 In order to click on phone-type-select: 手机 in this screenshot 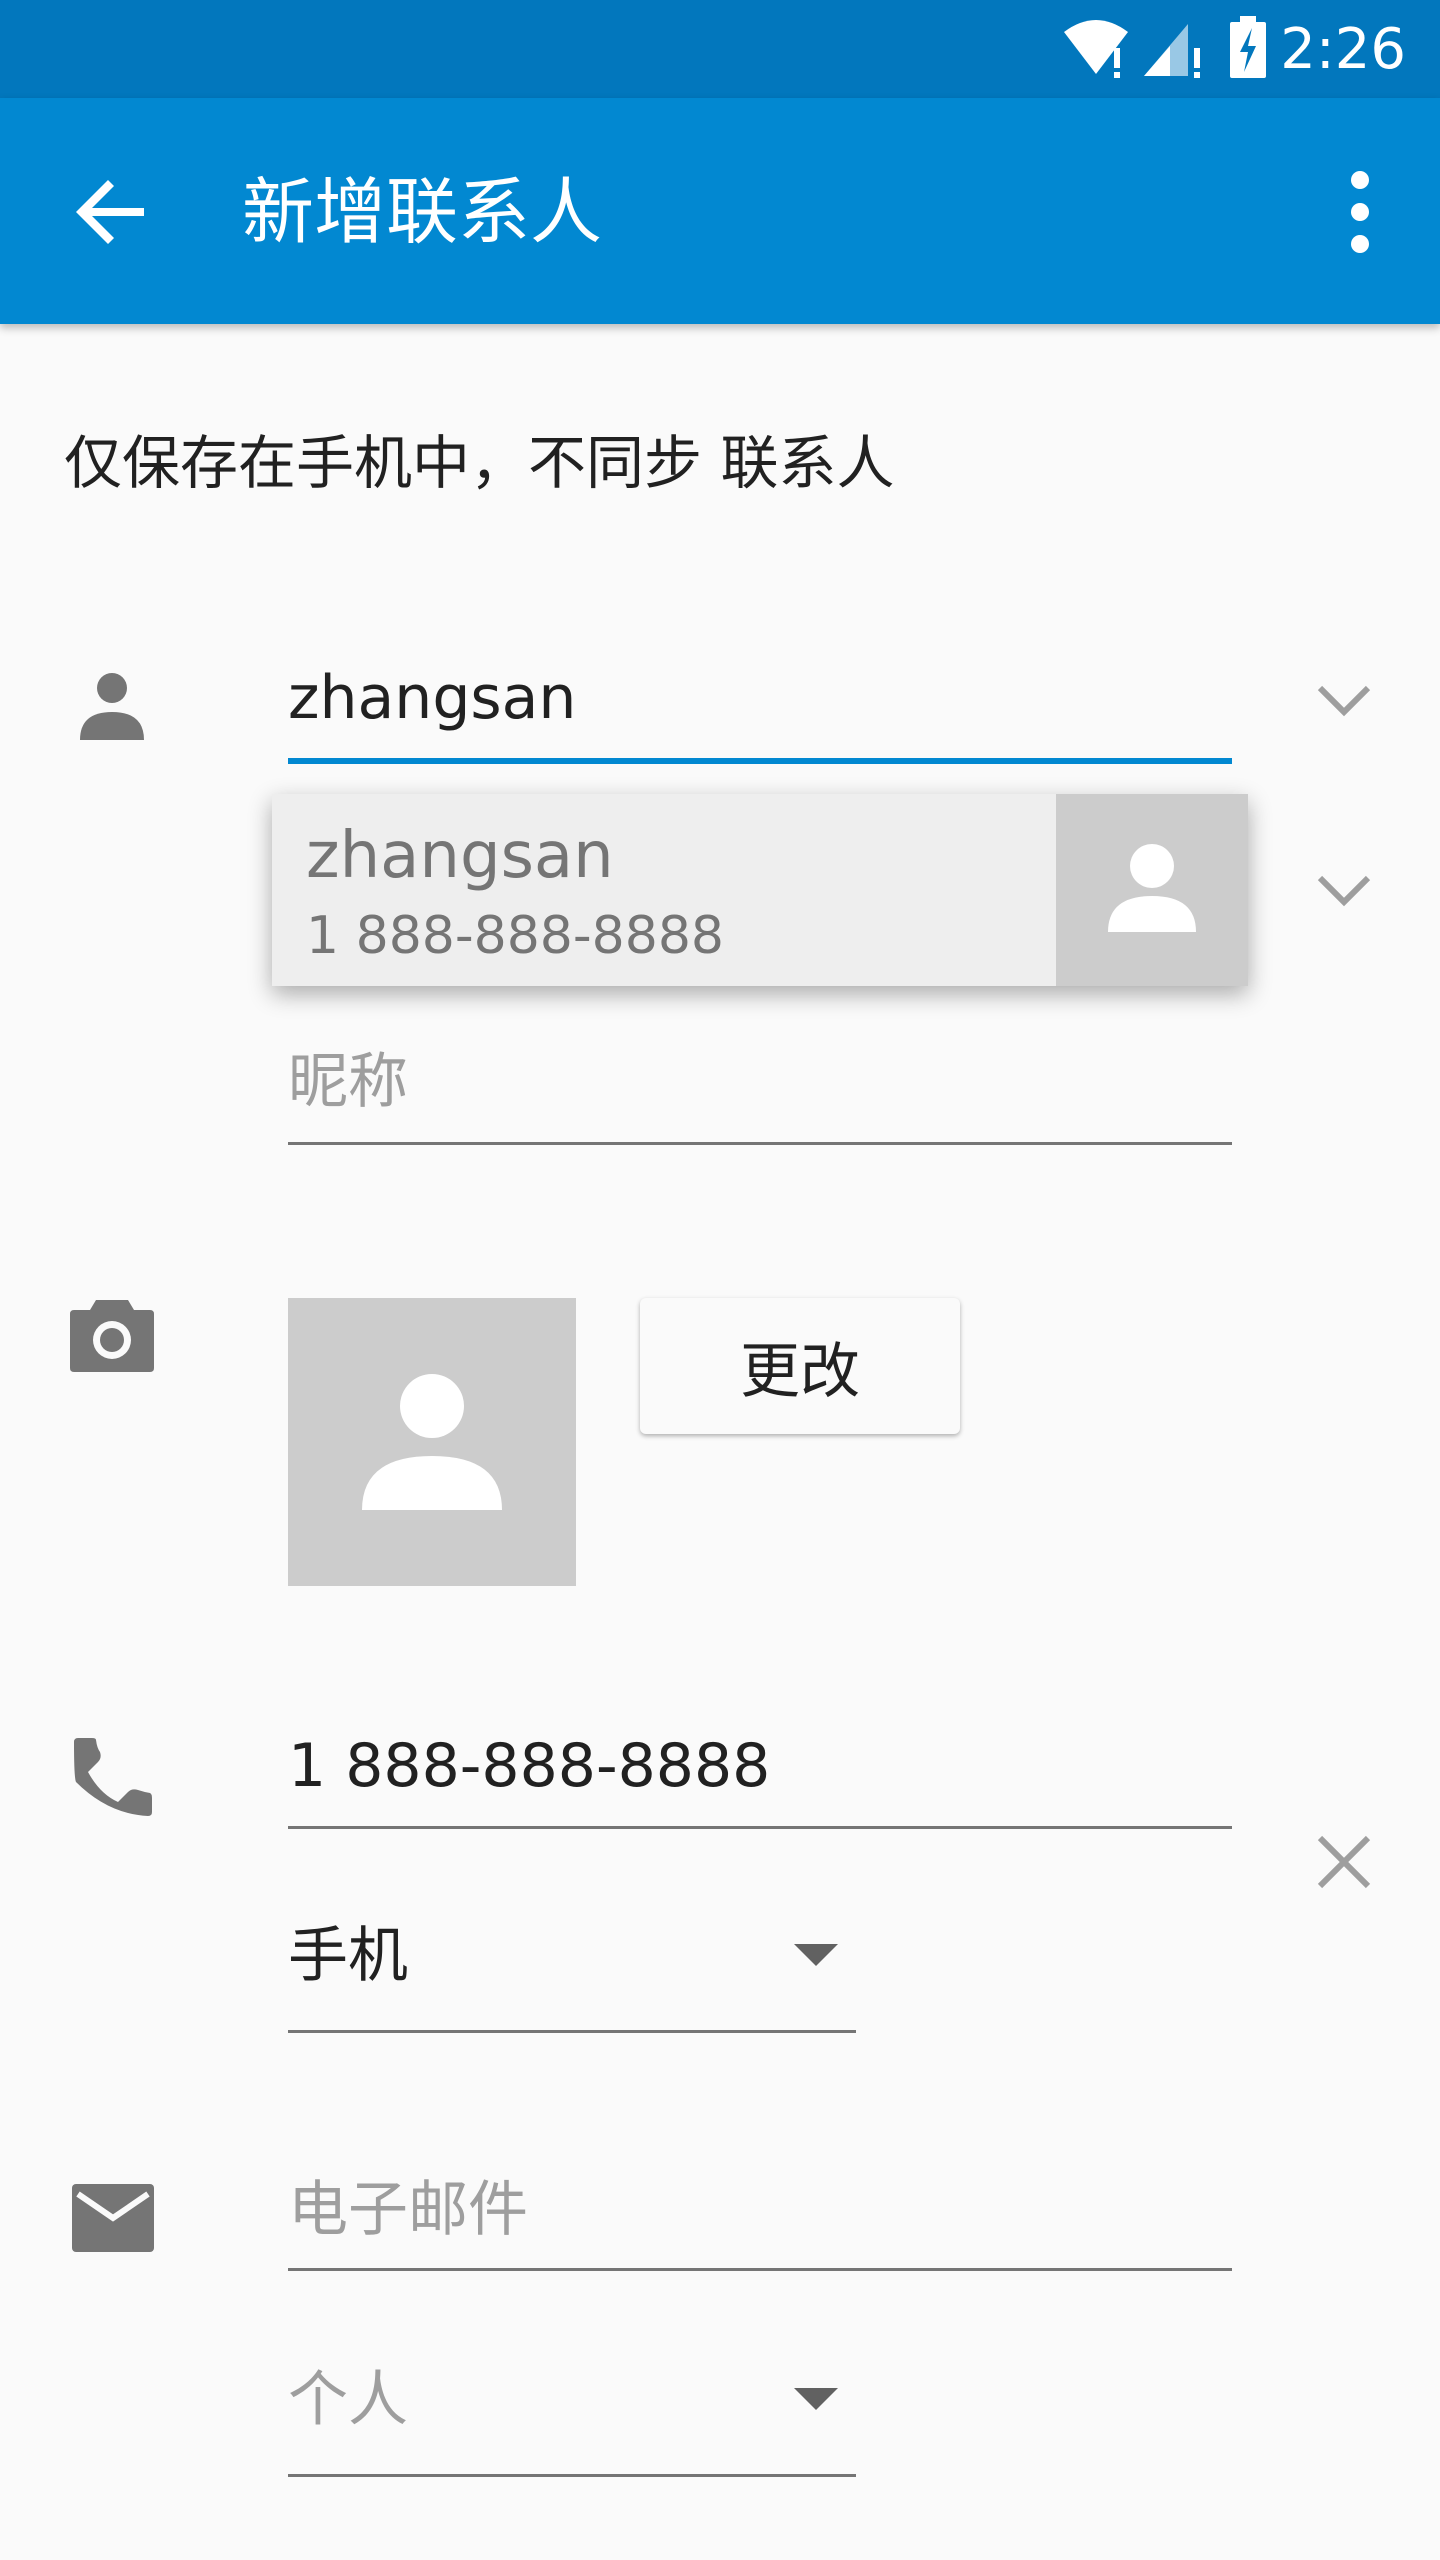, I will do `click(348, 1956)`.